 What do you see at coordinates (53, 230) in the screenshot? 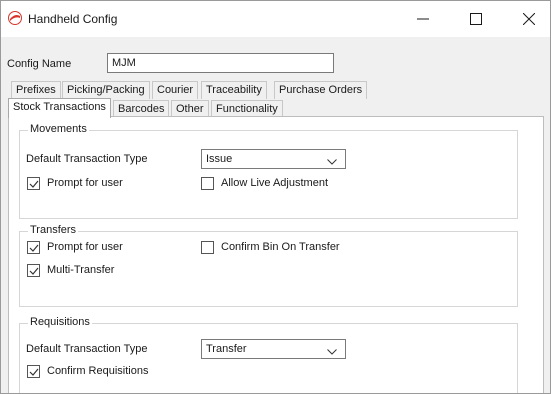
I see `transfers-title: Transfers` at bounding box center [53, 230].